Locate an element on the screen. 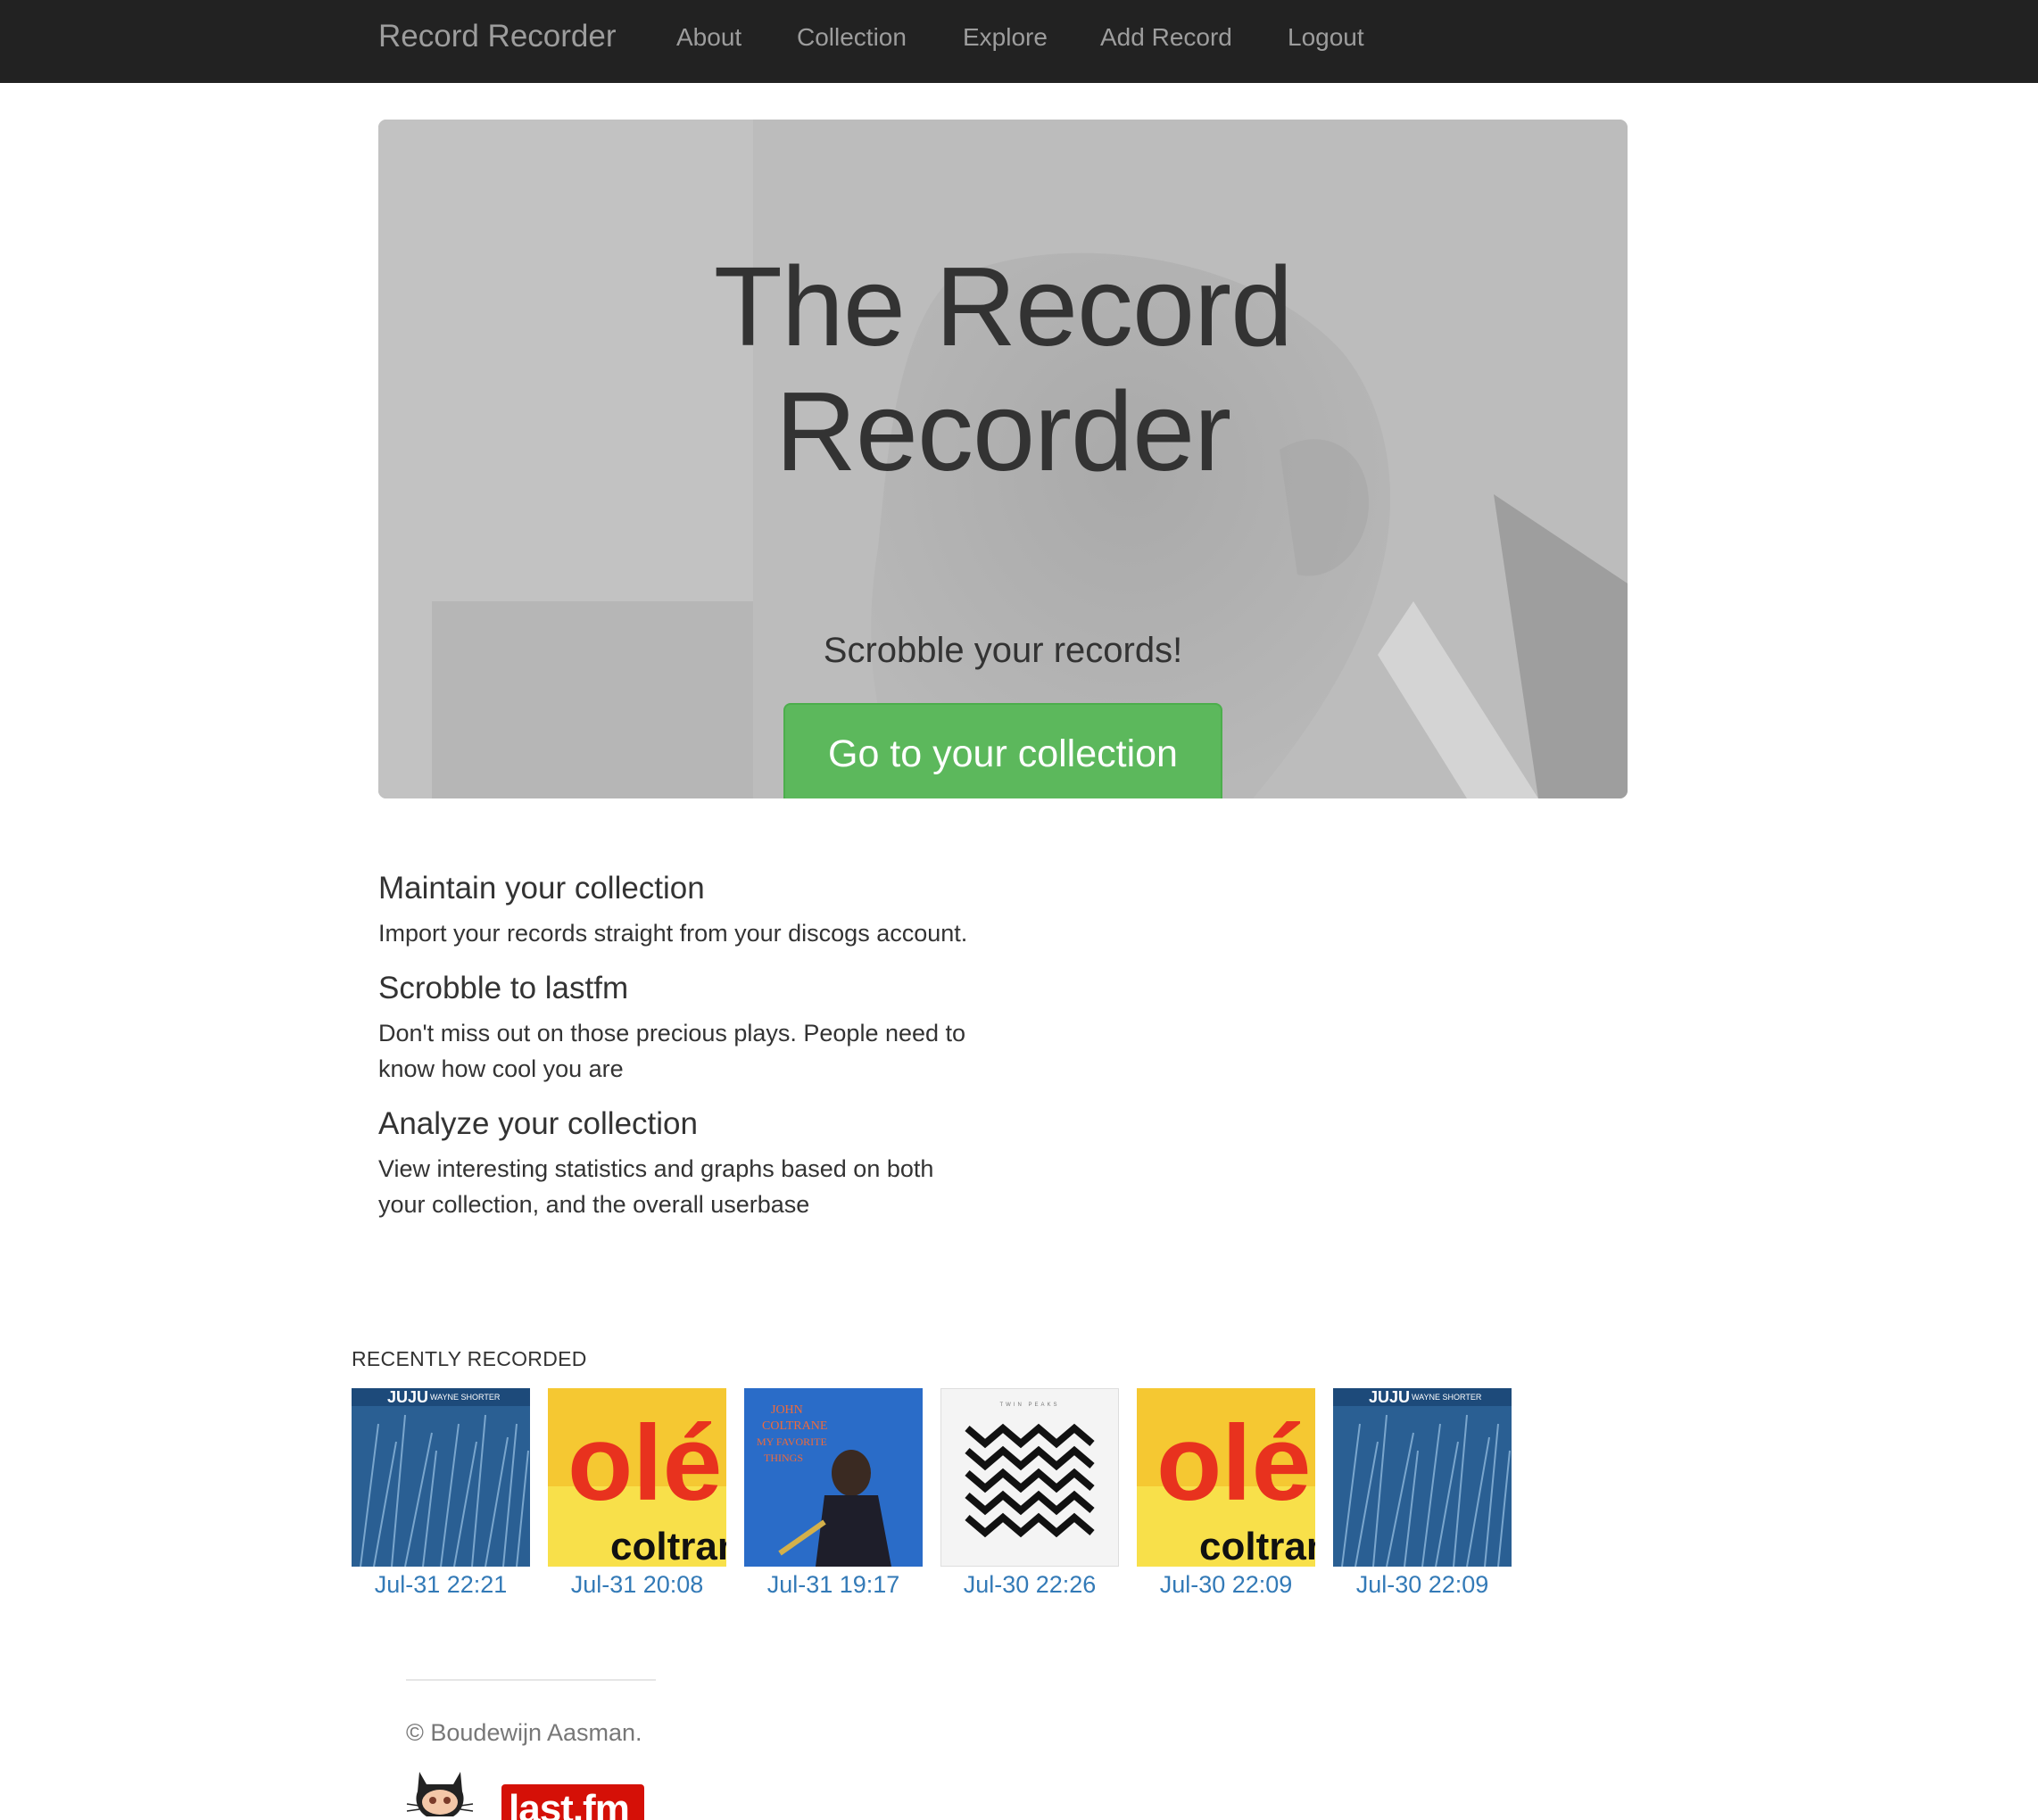 The height and width of the screenshot is (1820, 2038). svg-text: TWIN PEAKS is located at coordinates (1029, 1405).